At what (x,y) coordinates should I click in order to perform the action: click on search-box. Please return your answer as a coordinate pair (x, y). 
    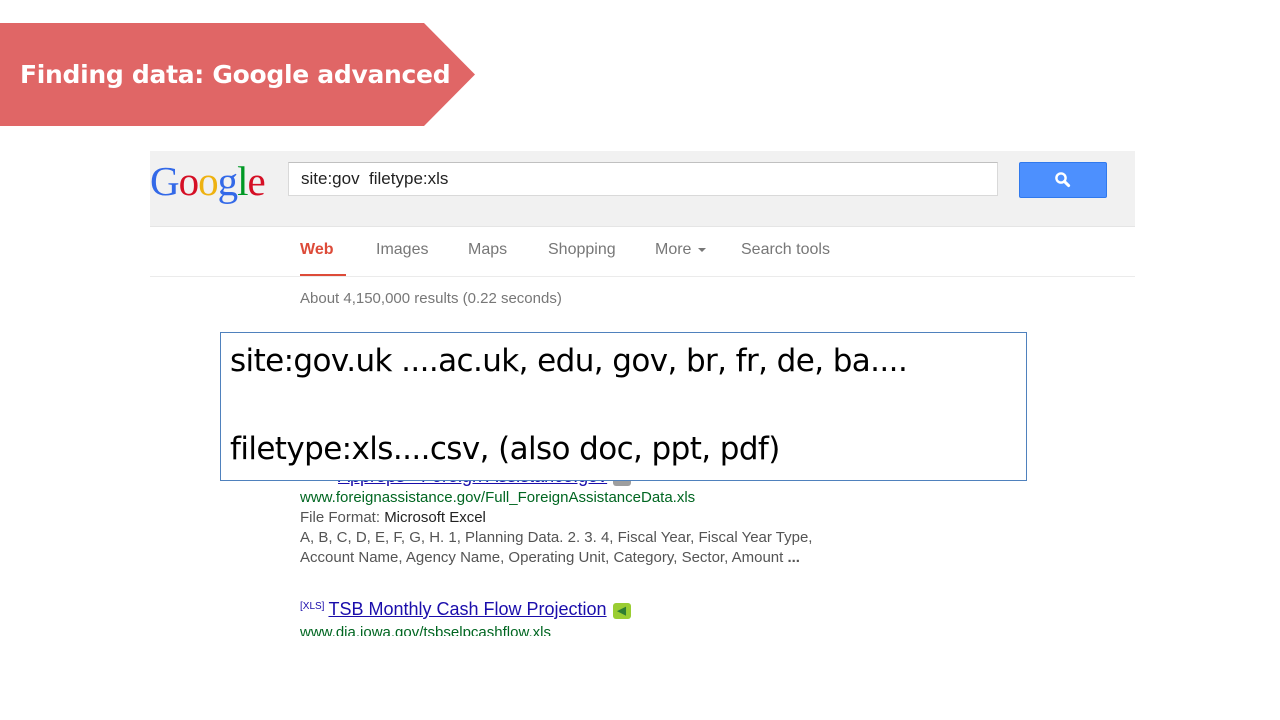
    Looking at the image, I should click on (643, 179).